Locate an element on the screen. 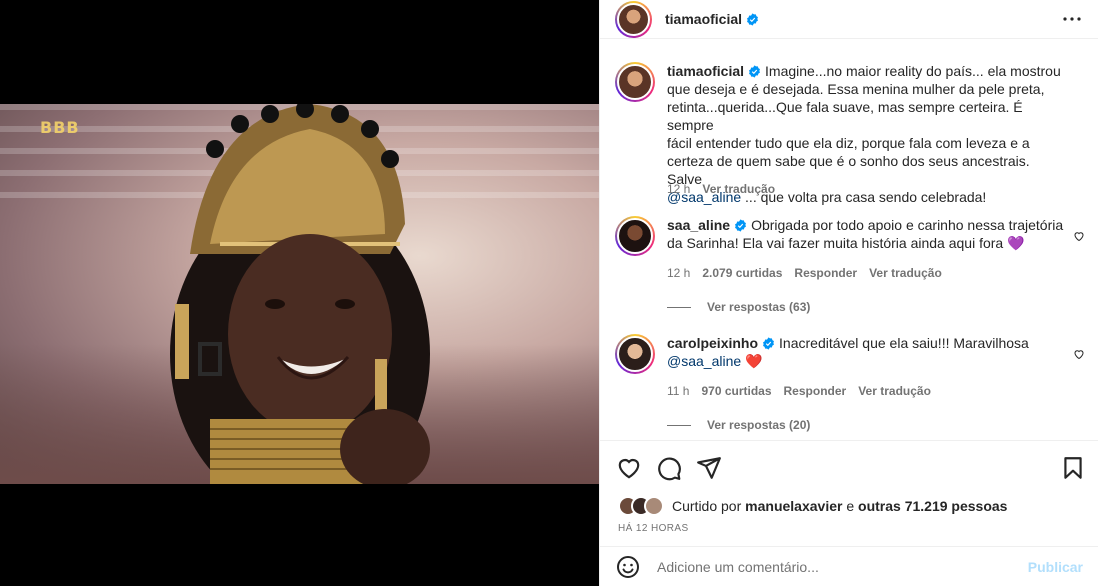 This screenshot has width=1098, height=586. comment-username: saa_aline is located at coordinates (698, 225).